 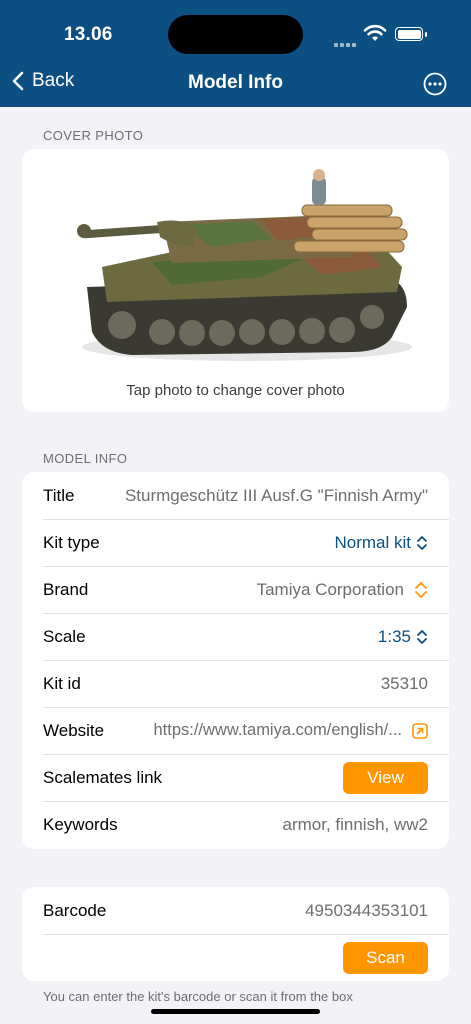 What do you see at coordinates (246, 910) in the screenshot?
I see `barcode-row: Barcode 4950344353101` at bounding box center [246, 910].